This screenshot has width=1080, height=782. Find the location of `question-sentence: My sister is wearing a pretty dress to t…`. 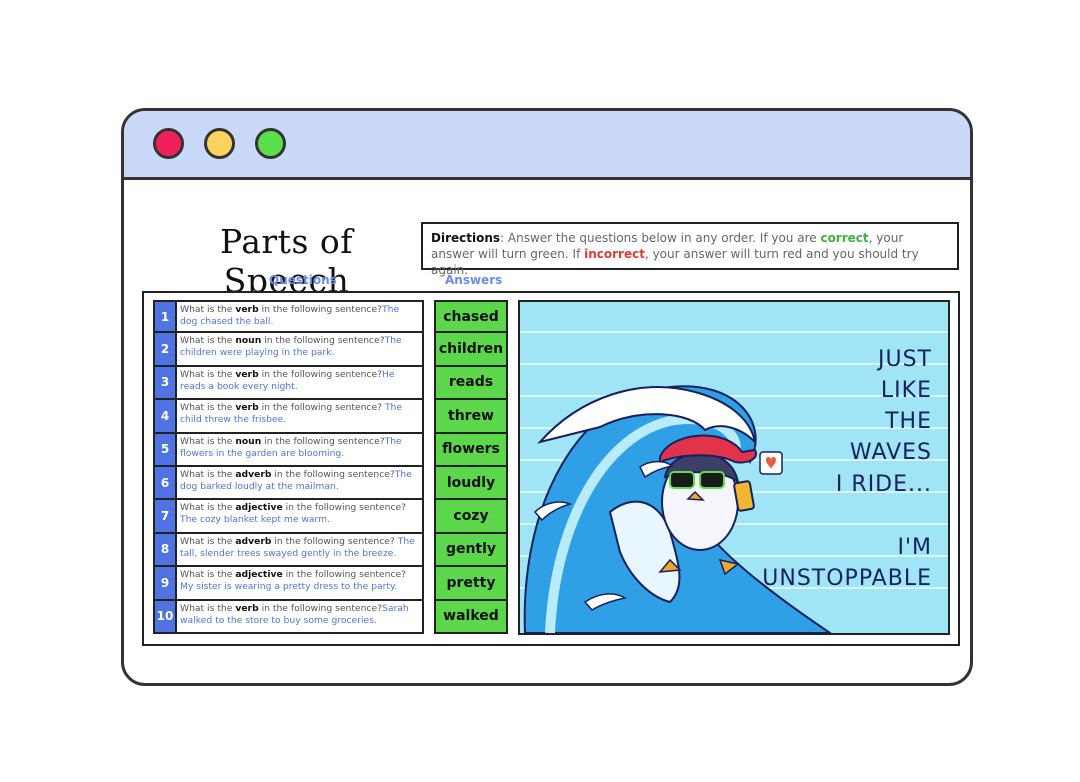

question-sentence: My sister is wearing a pretty dress to t… is located at coordinates (289, 587).